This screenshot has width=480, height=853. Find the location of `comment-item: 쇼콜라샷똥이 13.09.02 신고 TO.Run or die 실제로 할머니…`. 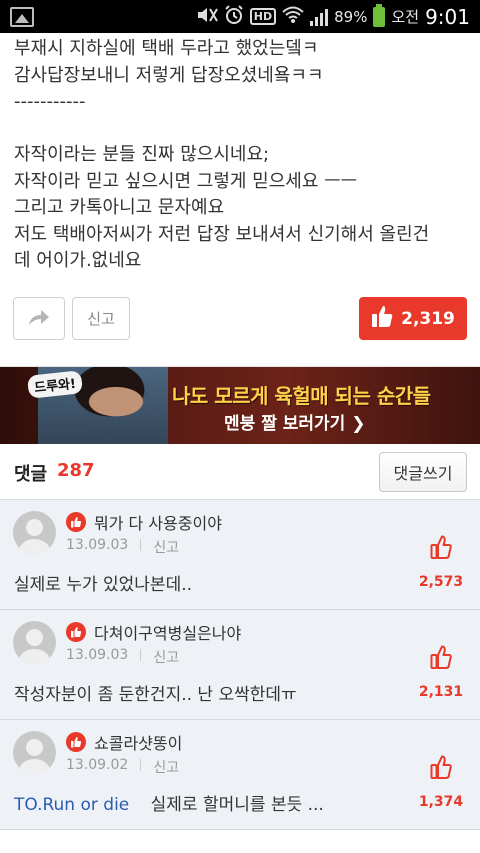

comment-item: 쇼콜라샷똥이 13.09.02 신고 TO.Run or die 실제로 할머니… is located at coordinates (240, 775).